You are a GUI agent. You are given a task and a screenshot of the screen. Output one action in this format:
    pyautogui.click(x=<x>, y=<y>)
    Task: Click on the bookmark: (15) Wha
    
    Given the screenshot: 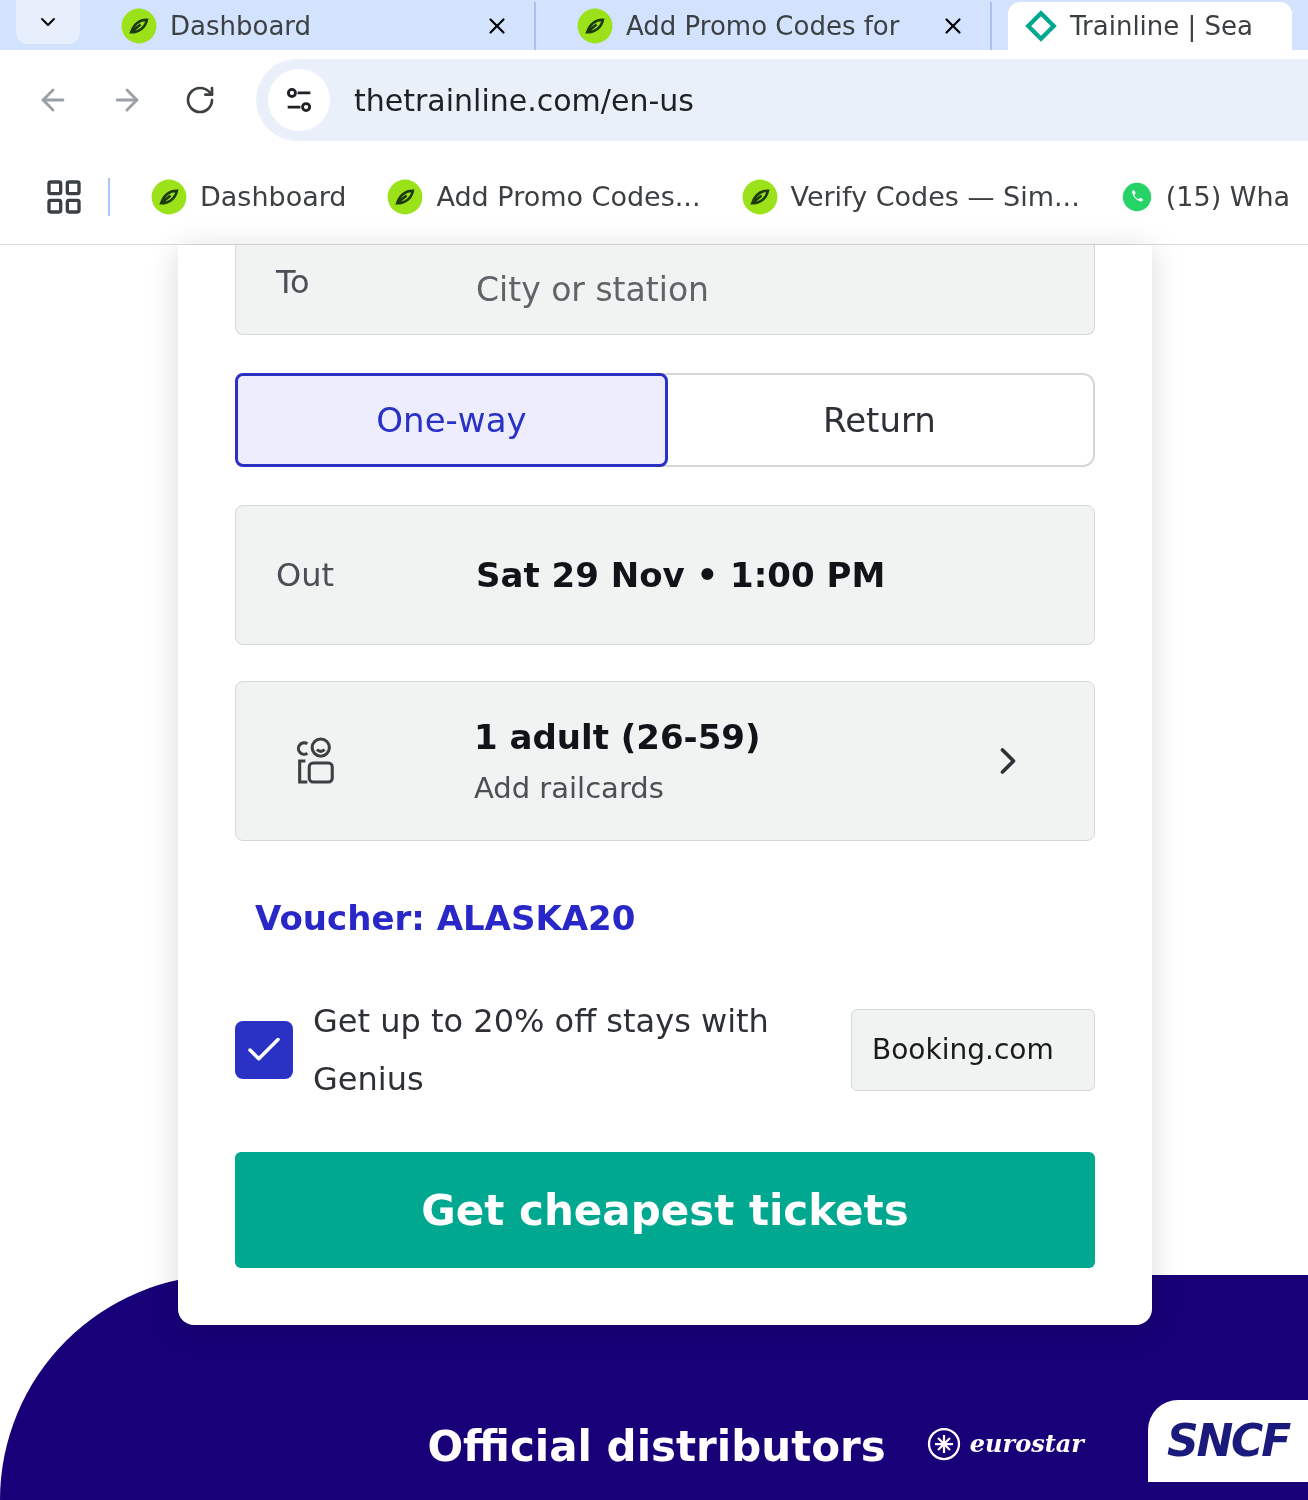 What is the action you would take?
    pyautogui.click(x=1205, y=197)
    